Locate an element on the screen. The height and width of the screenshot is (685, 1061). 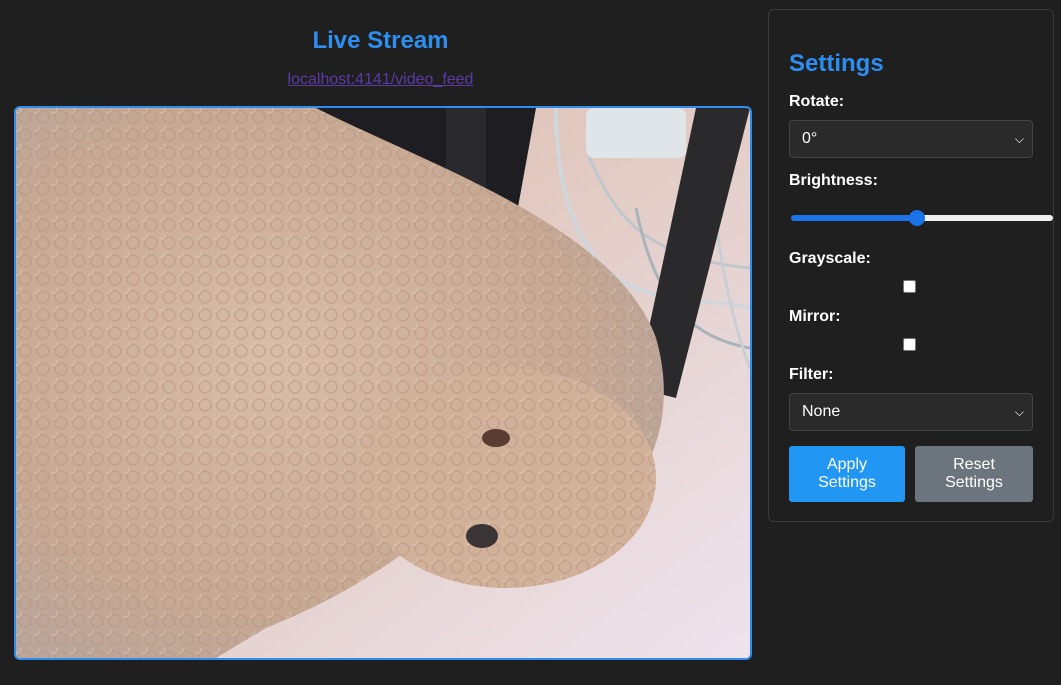
mirror-label: Mirror: is located at coordinates (815, 316).